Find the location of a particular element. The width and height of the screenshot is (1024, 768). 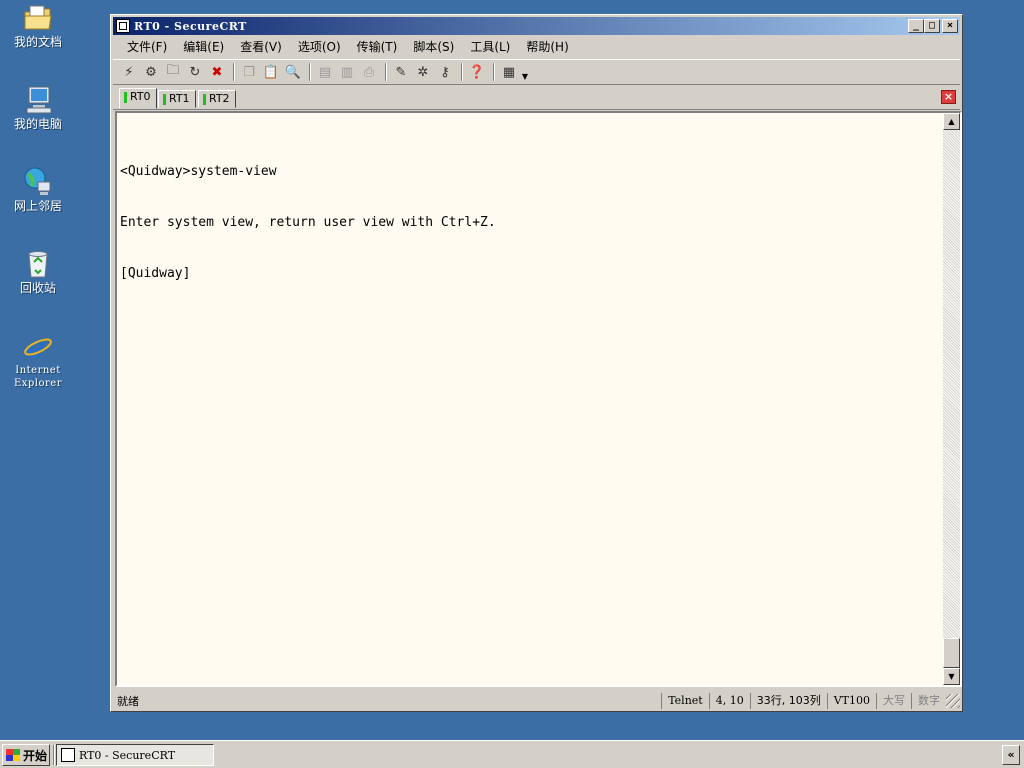

session-tabs: RT0 RT1 RT2 × is located at coordinates (536, 98).